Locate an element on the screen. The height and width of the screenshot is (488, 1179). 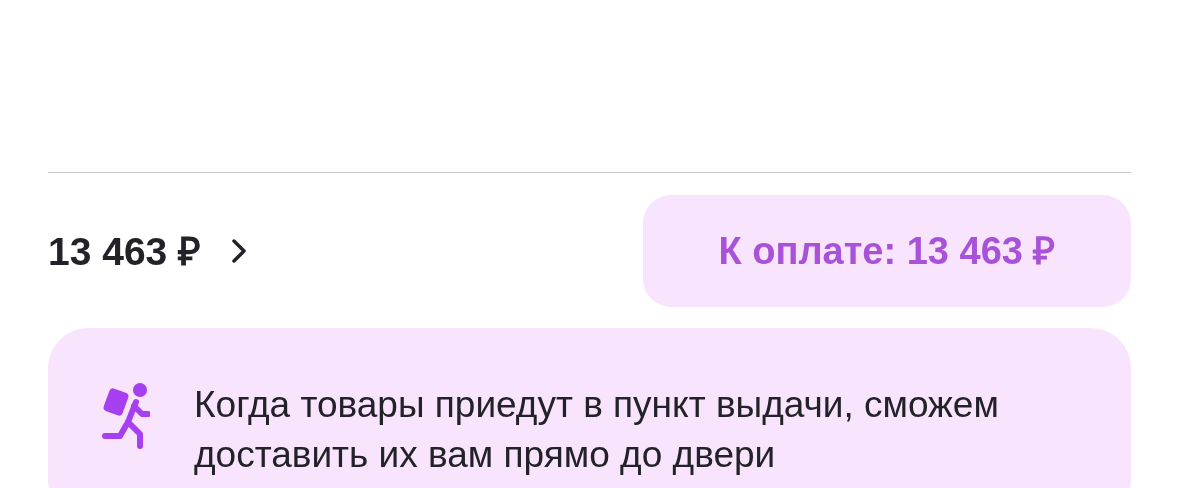
running-courier-icon is located at coordinates (125, 416).